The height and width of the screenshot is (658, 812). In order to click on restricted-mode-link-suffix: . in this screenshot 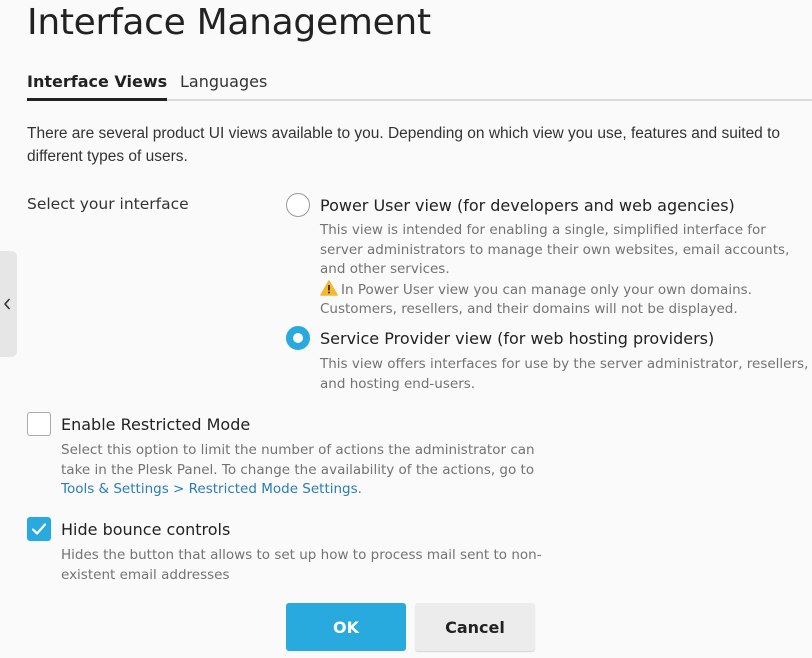, I will do `click(359, 489)`.